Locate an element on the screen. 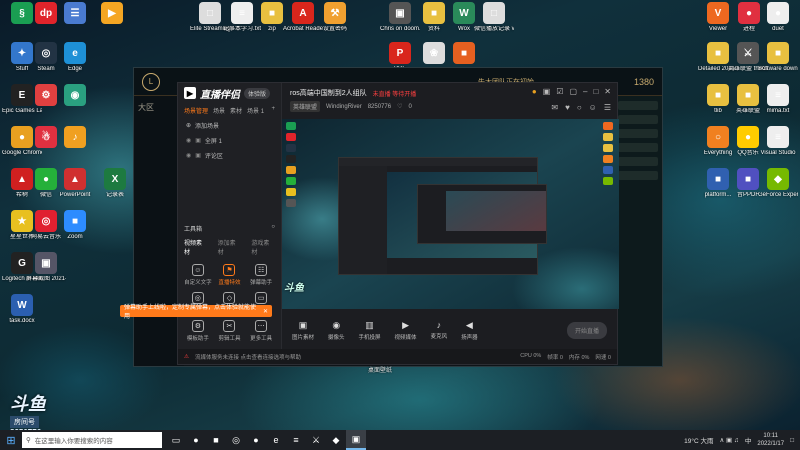 The image size is (800, 450). edge-icon: e is located at coordinates (276, 440).